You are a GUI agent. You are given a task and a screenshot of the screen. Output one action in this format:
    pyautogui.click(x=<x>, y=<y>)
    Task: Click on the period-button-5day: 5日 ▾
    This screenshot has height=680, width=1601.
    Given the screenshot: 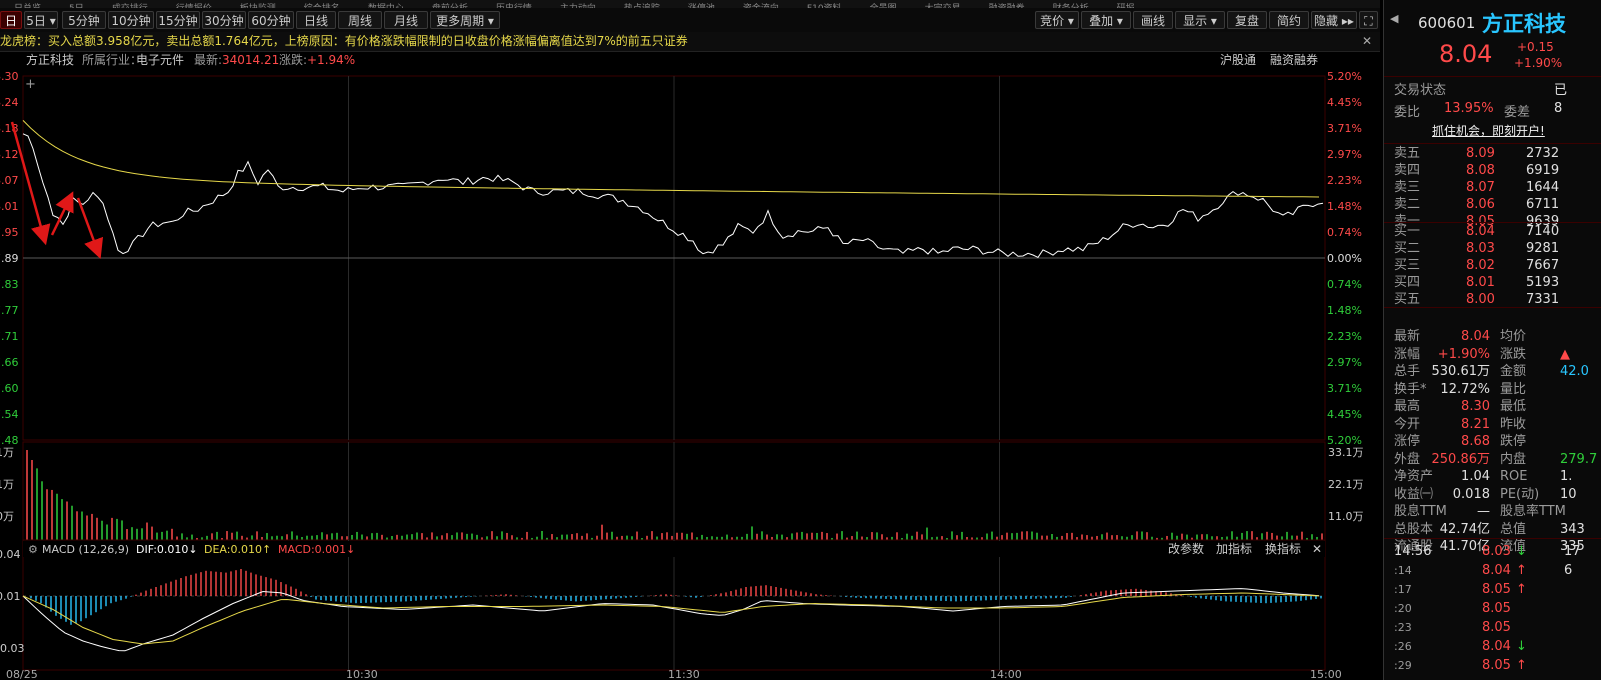 What is the action you would take?
    pyautogui.click(x=41, y=20)
    